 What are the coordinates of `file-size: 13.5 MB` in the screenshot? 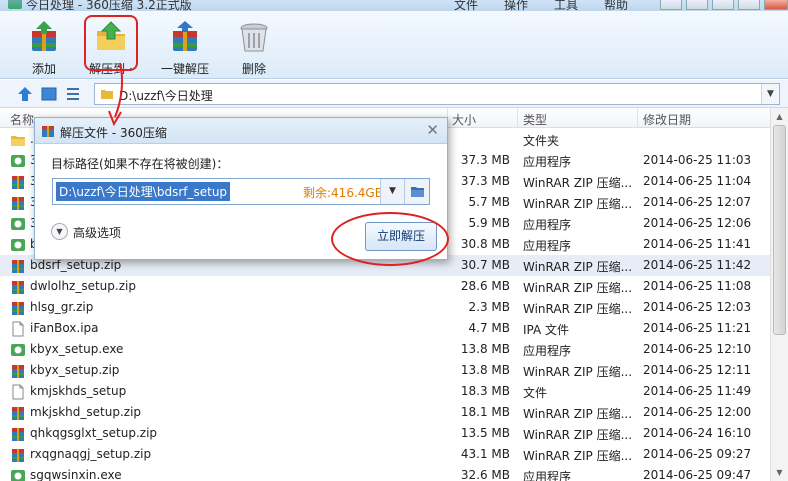 It's located at (485, 433).